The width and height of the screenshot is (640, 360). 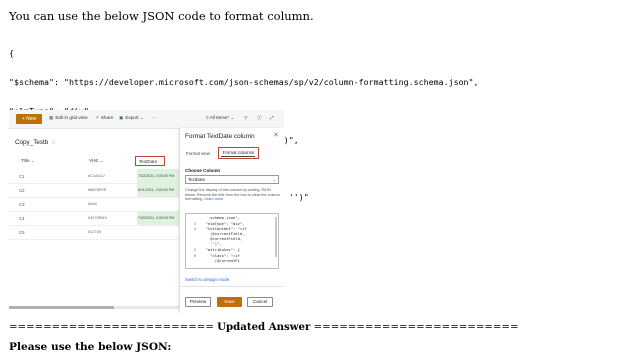 I want to click on edit-grid-button: ▦ Edit in grid view, so click(x=68, y=118).